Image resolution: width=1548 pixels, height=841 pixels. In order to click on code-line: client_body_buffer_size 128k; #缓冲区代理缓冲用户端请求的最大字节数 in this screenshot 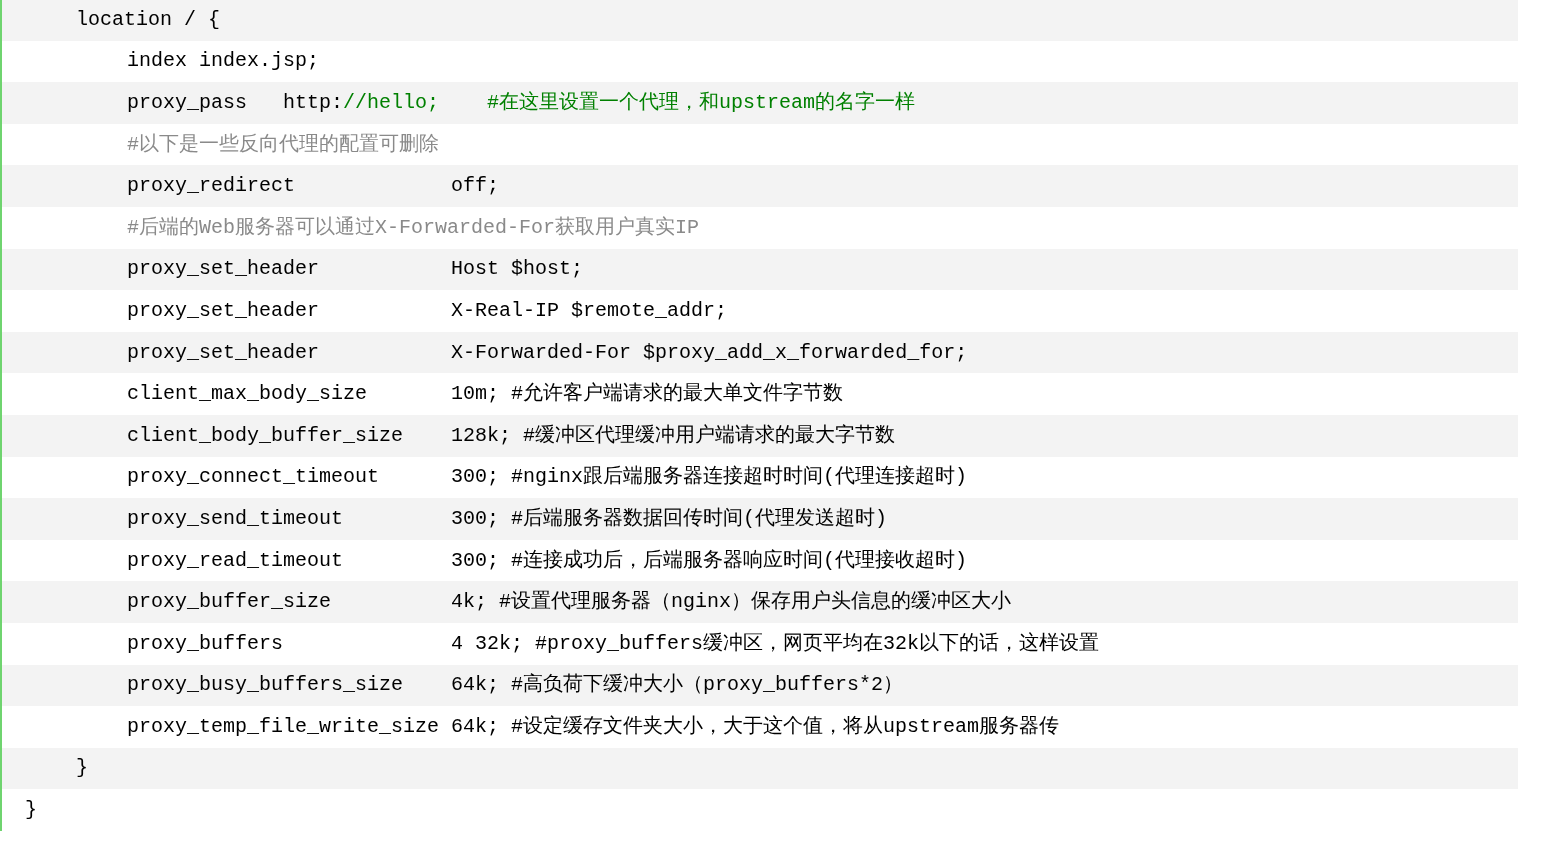, I will do `click(511, 435)`.